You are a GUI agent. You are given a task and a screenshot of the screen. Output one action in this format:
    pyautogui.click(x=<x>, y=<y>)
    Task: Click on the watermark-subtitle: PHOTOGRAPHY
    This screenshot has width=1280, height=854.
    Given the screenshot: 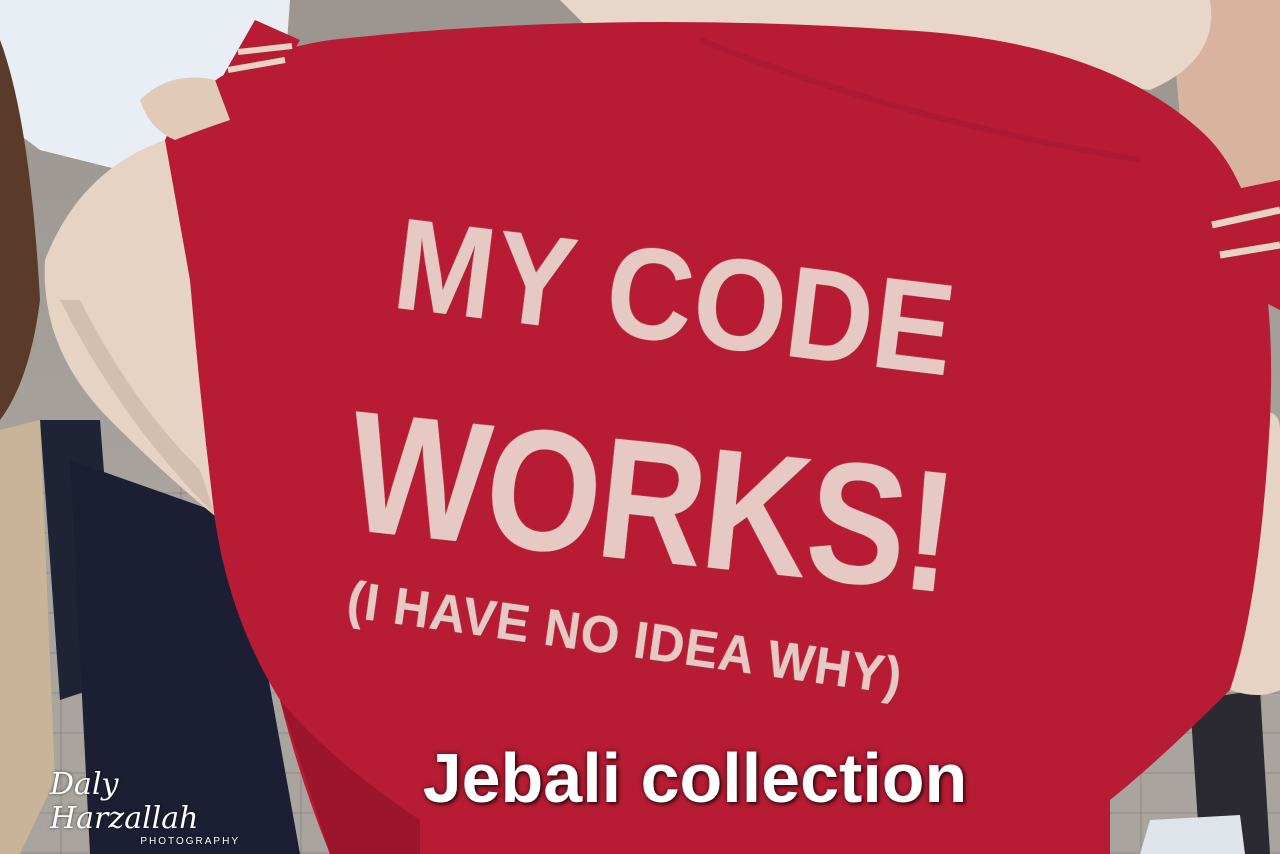 What is the action you would take?
    pyautogui.click(x=190, y=841)
    